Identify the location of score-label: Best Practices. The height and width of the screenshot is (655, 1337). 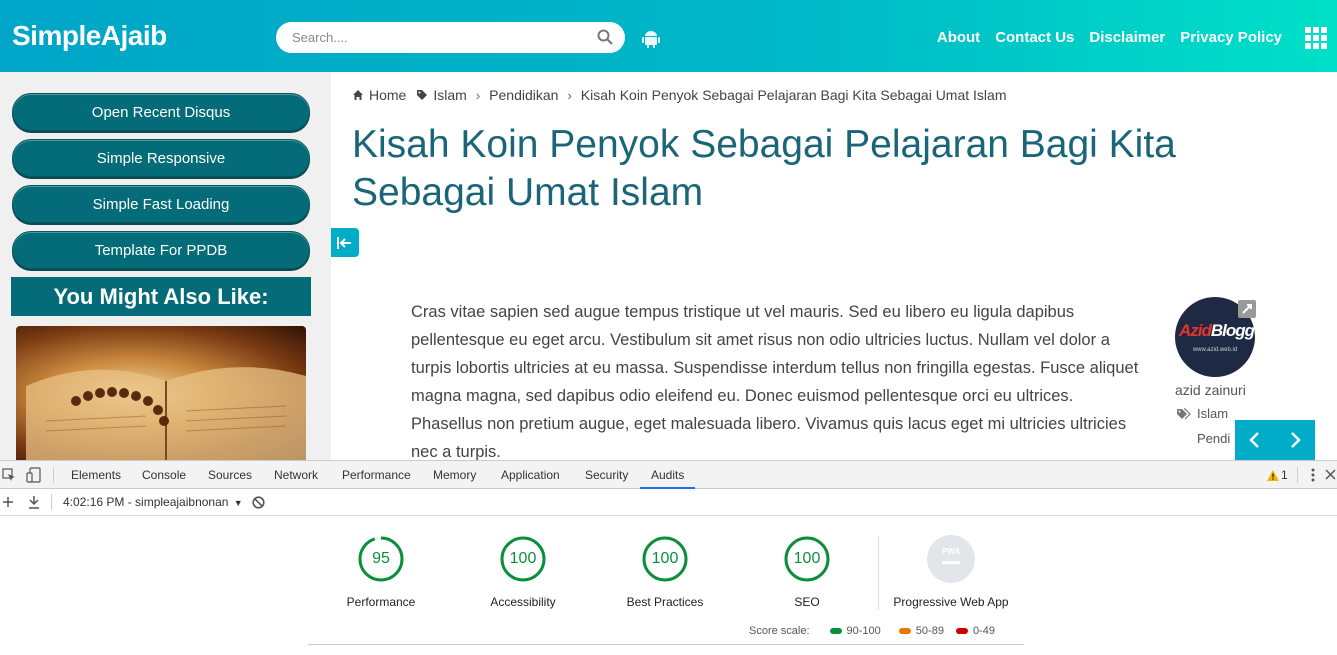
(665, 602).